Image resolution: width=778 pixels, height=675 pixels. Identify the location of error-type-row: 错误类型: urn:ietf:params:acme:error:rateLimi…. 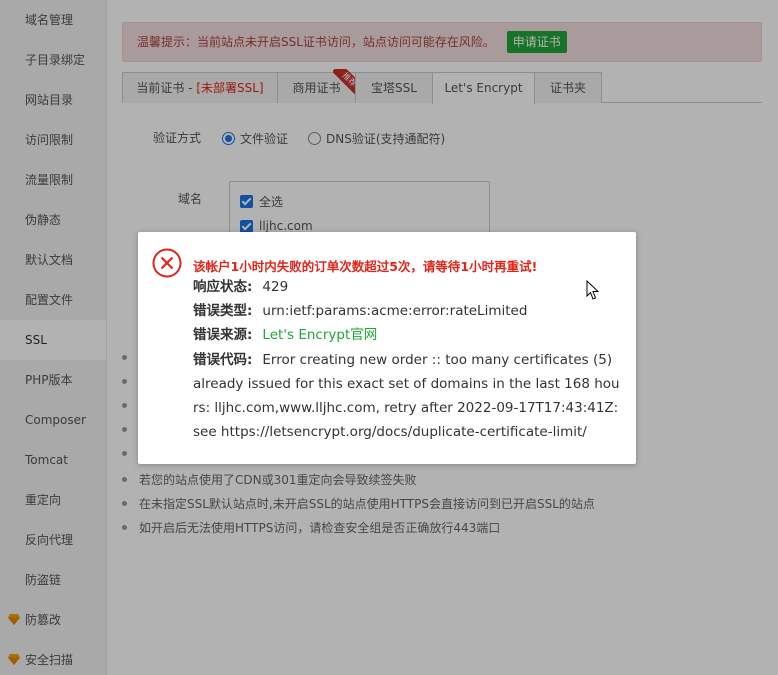
(360, 311).